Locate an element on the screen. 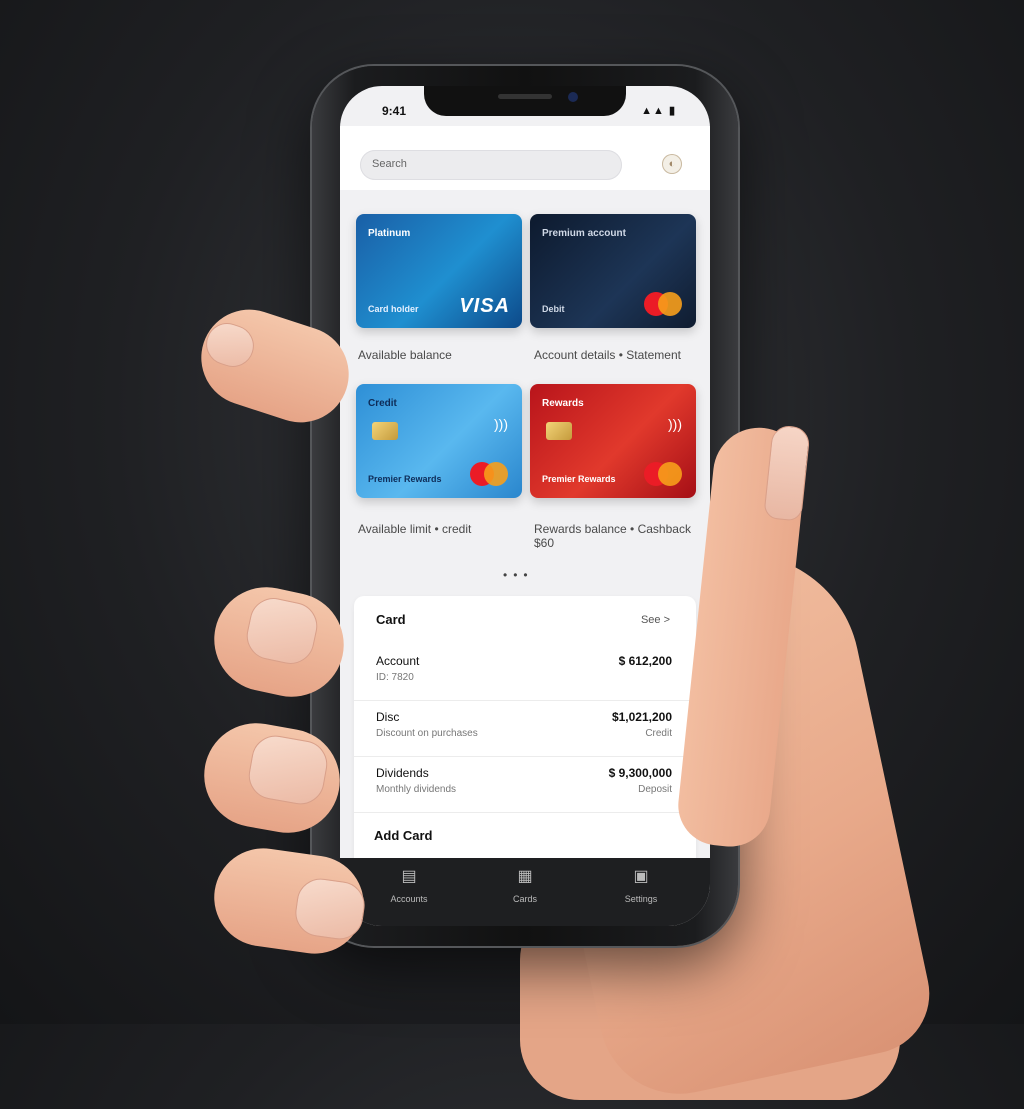 Image resolution: width=1024 pixels, height=1109 pixels. row-value: $ 612,200 is located at coordinates (645, 661).